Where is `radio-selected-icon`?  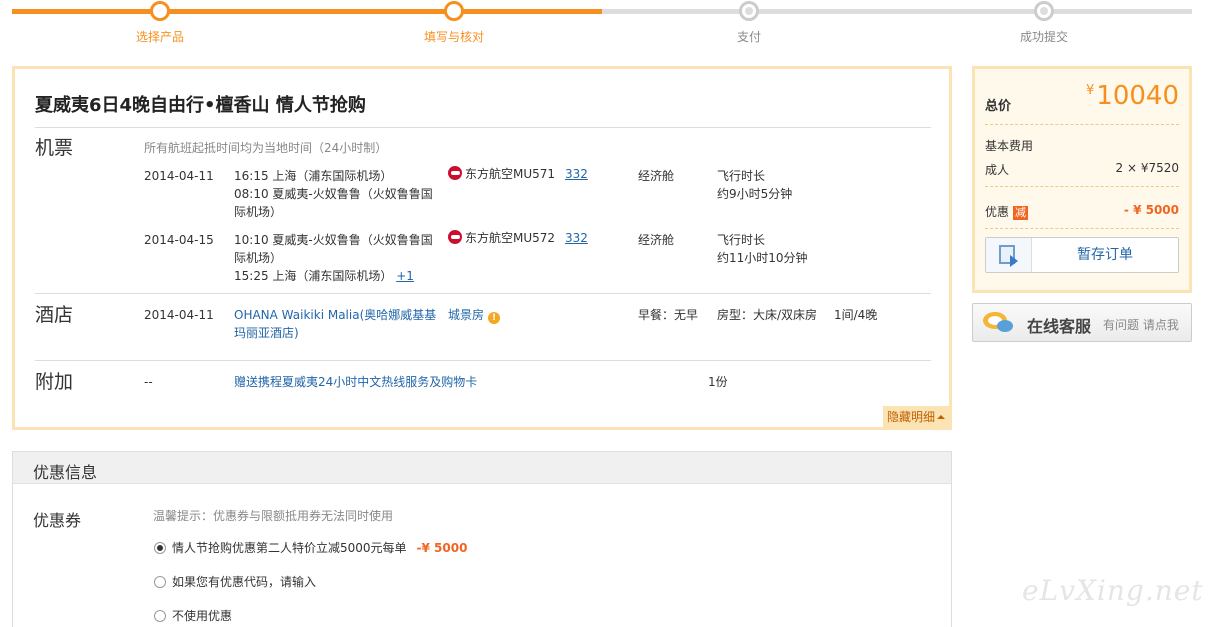
radio-selected-icon is located at coordinates (160, 548).